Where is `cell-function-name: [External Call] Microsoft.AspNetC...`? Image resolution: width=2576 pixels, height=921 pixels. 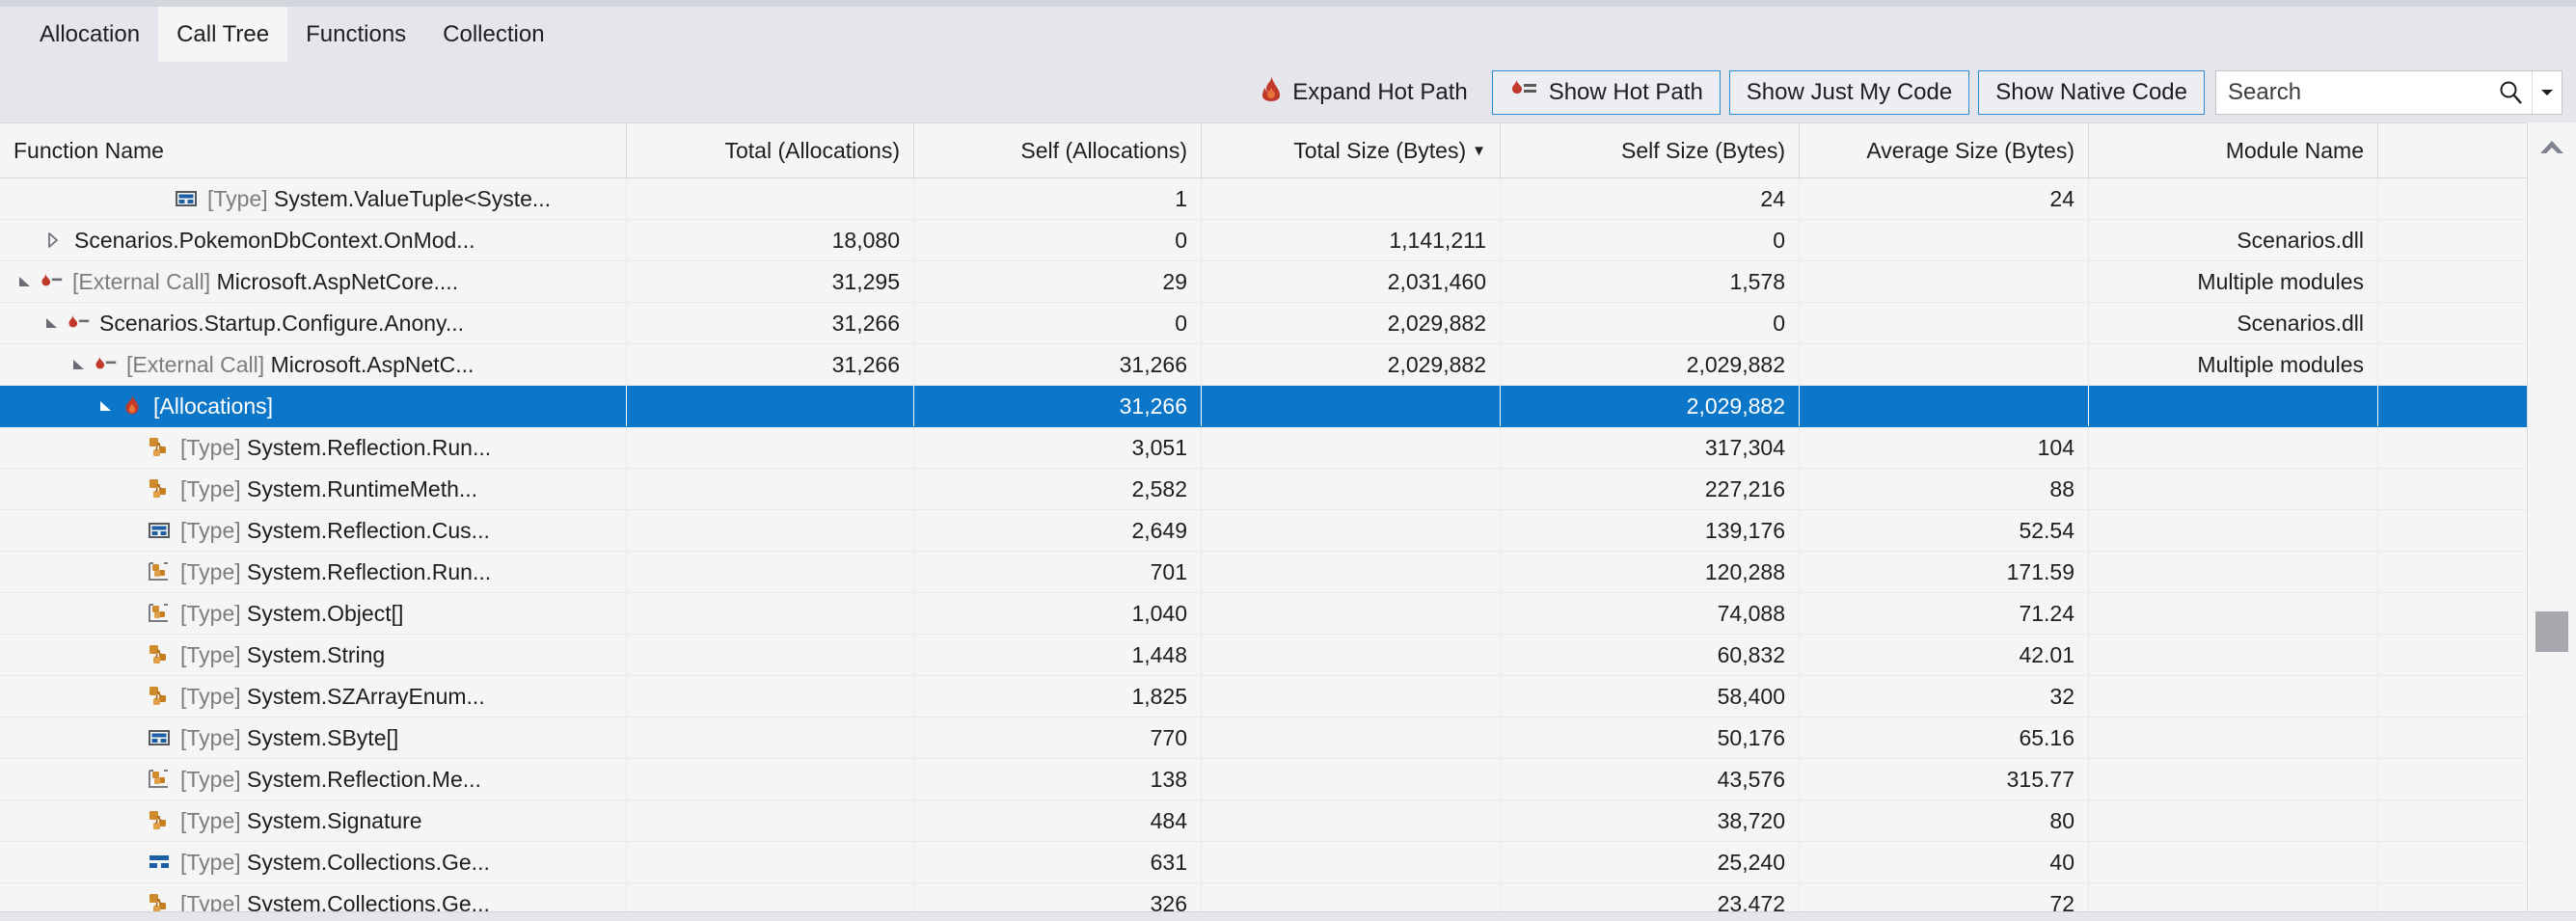 cell-function-name: [External Call] Microsoft.AspNetC... is located at coordinates (313, 364).